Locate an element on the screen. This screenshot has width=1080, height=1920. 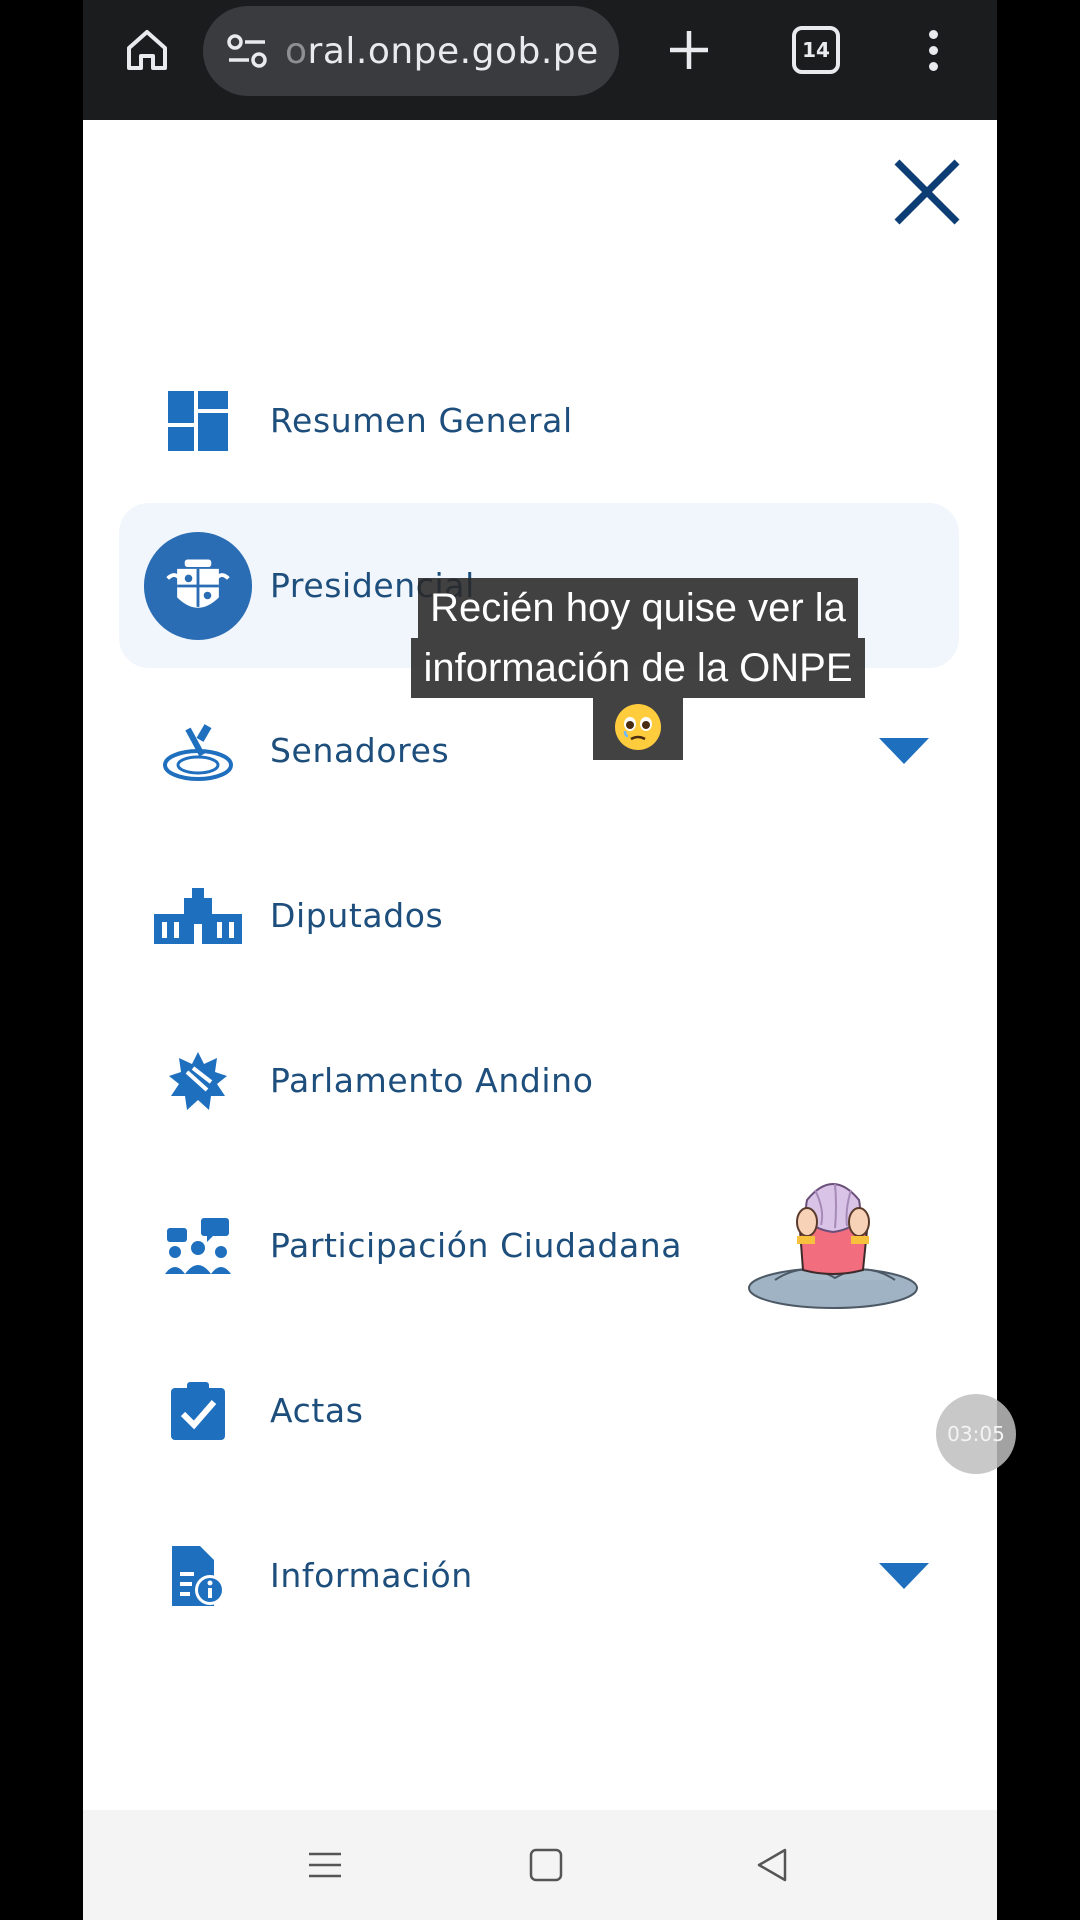
caption-line: Recién hoy quise ver la is located at coordinates (638, 608).